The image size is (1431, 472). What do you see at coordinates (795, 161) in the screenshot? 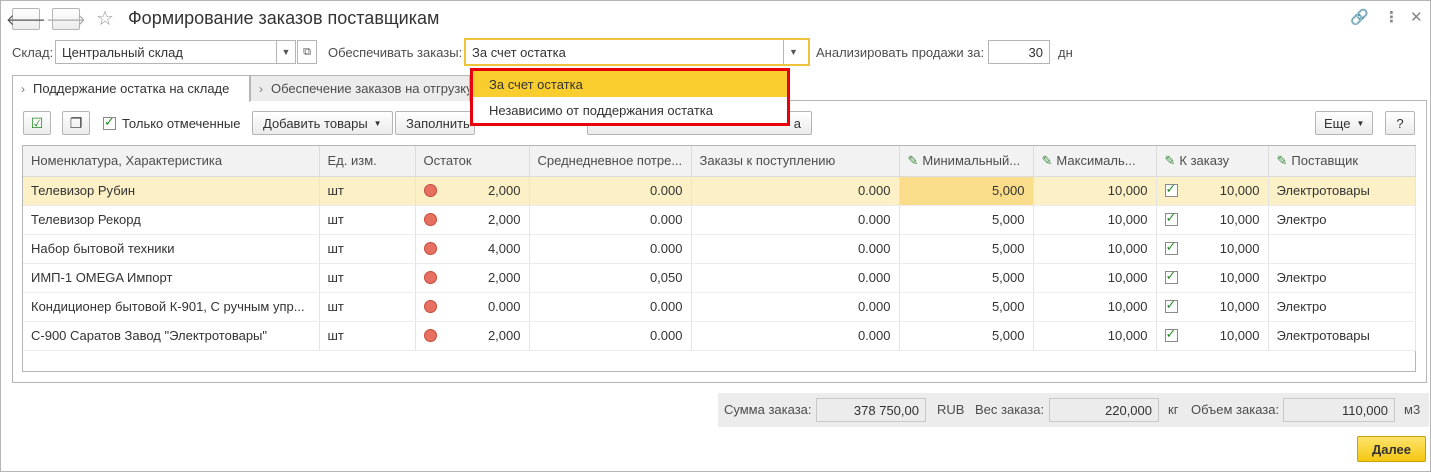
I see `col-header-incoming-orders: Заказы к поступлению` at bounding box center [795, 161].